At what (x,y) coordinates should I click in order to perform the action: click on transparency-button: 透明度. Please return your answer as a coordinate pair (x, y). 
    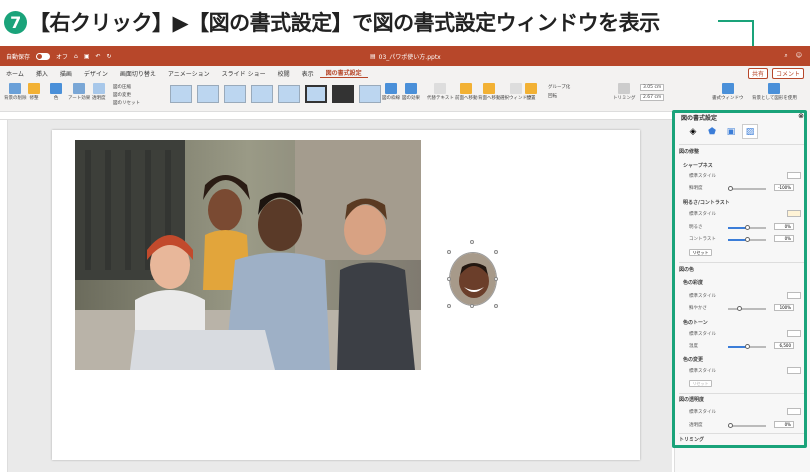
    Looking at the image, I should click on (99, 92).